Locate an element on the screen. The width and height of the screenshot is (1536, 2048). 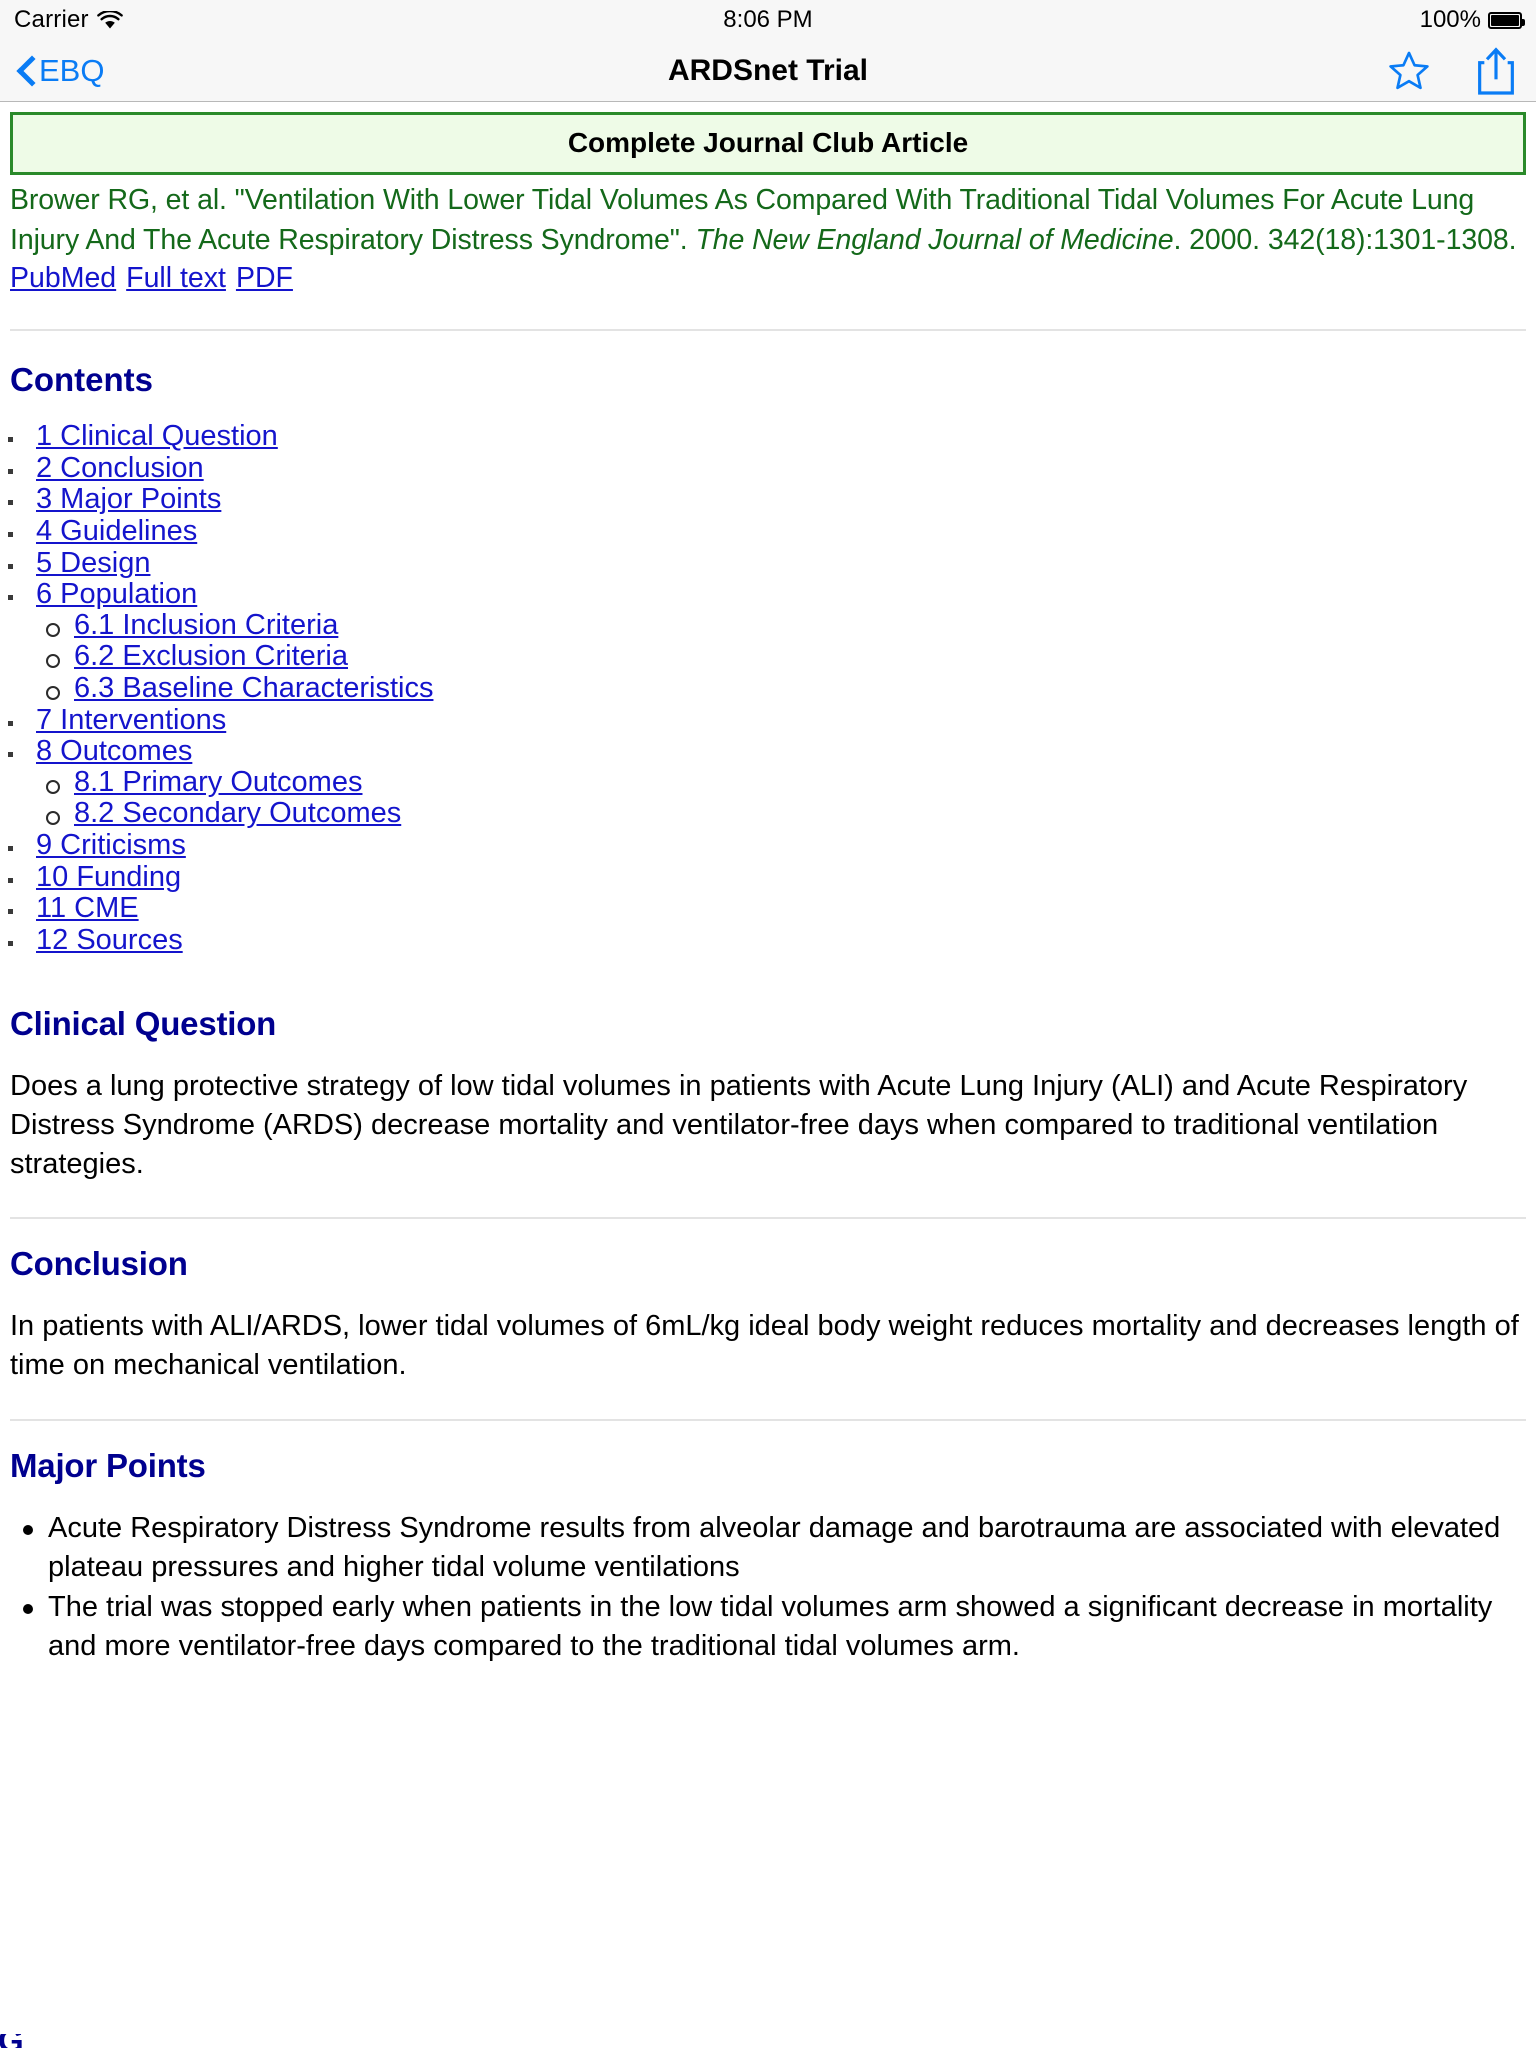
page-title: ARDSnet Trial is located at coordinates (768, 70).